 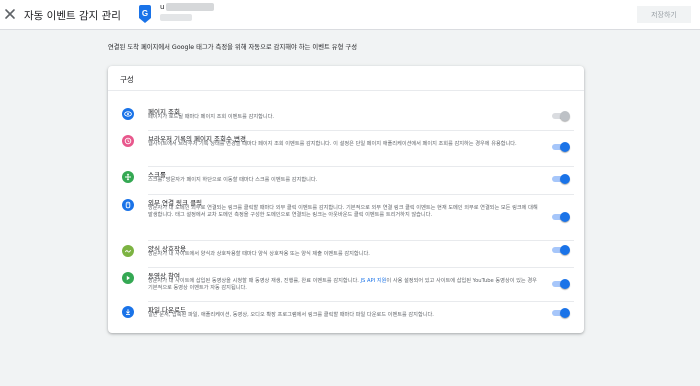 I want to click on card-title: 구성, so click(x=127, y=79).